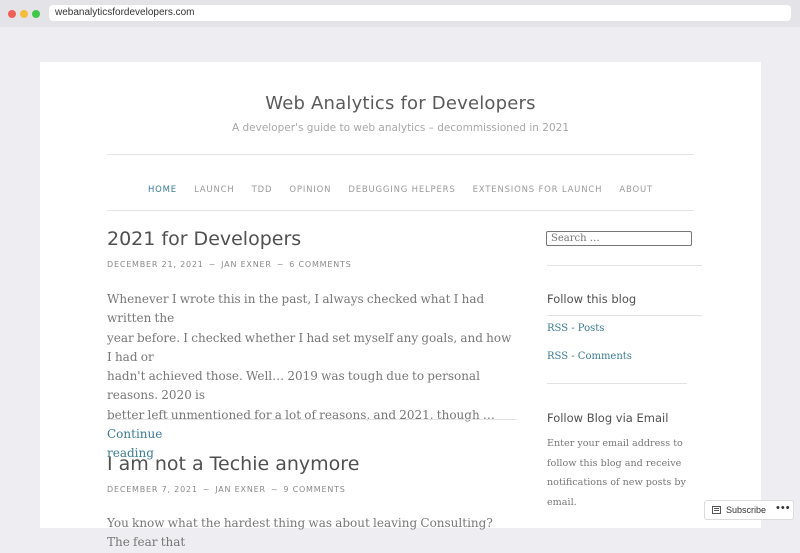  What do you see at coordinates (12, 14) in the screenshot?
I see `close-window-button` at bounding box center [12, 14].